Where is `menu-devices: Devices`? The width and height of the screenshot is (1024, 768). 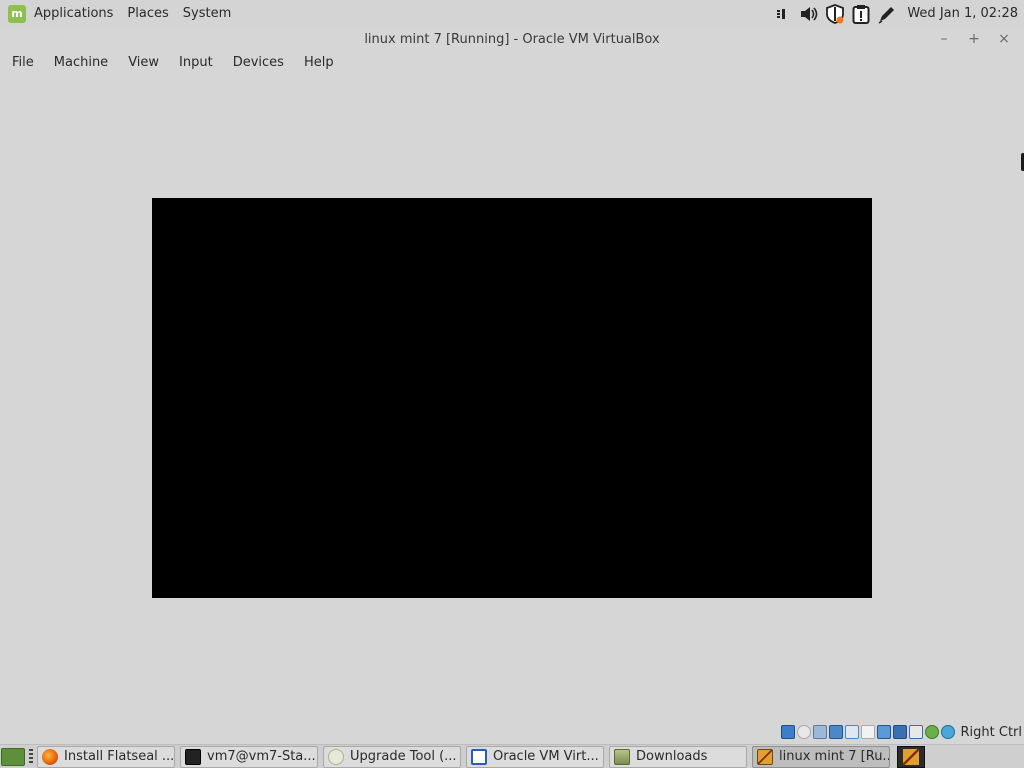
menu-devices: Devices is located at coordinates (258, 62).